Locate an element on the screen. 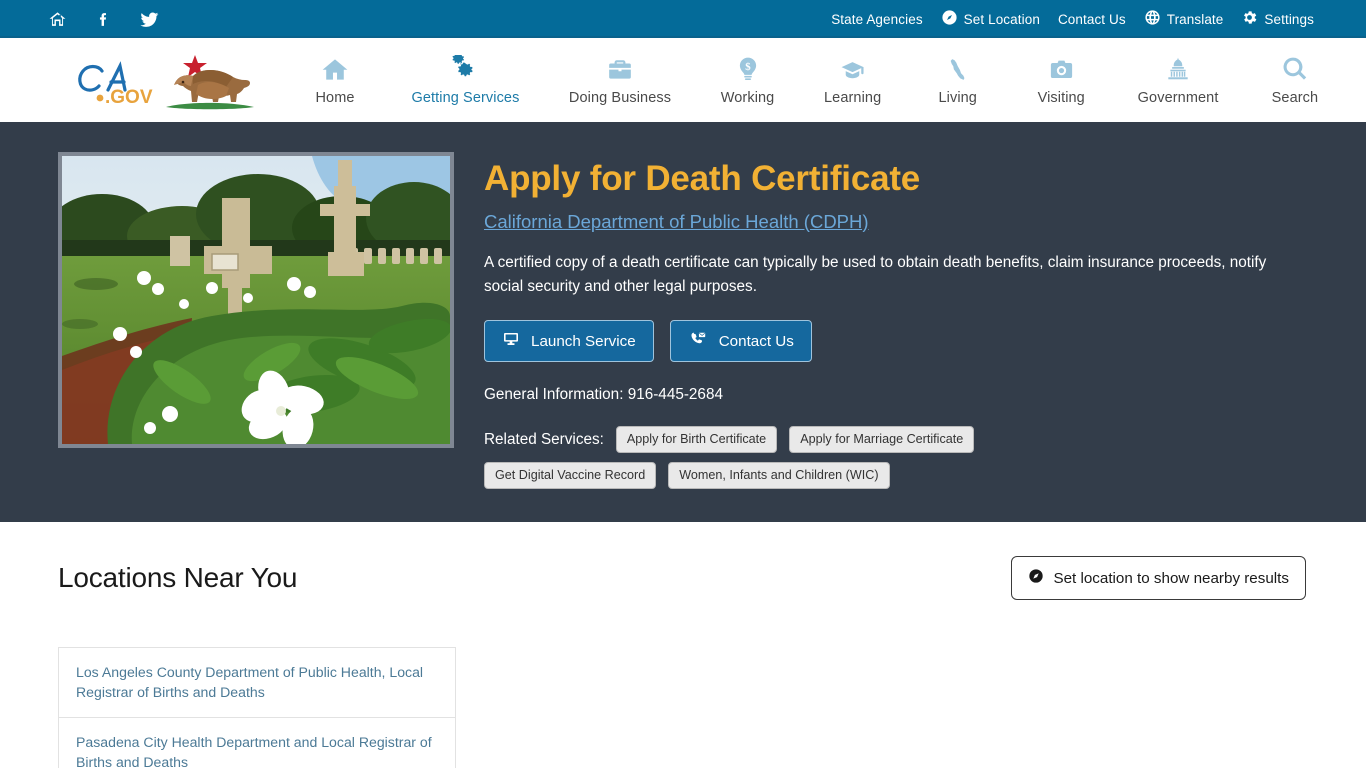  nav-item-getting-services: Getting Services is located at coordinates (465, 79).